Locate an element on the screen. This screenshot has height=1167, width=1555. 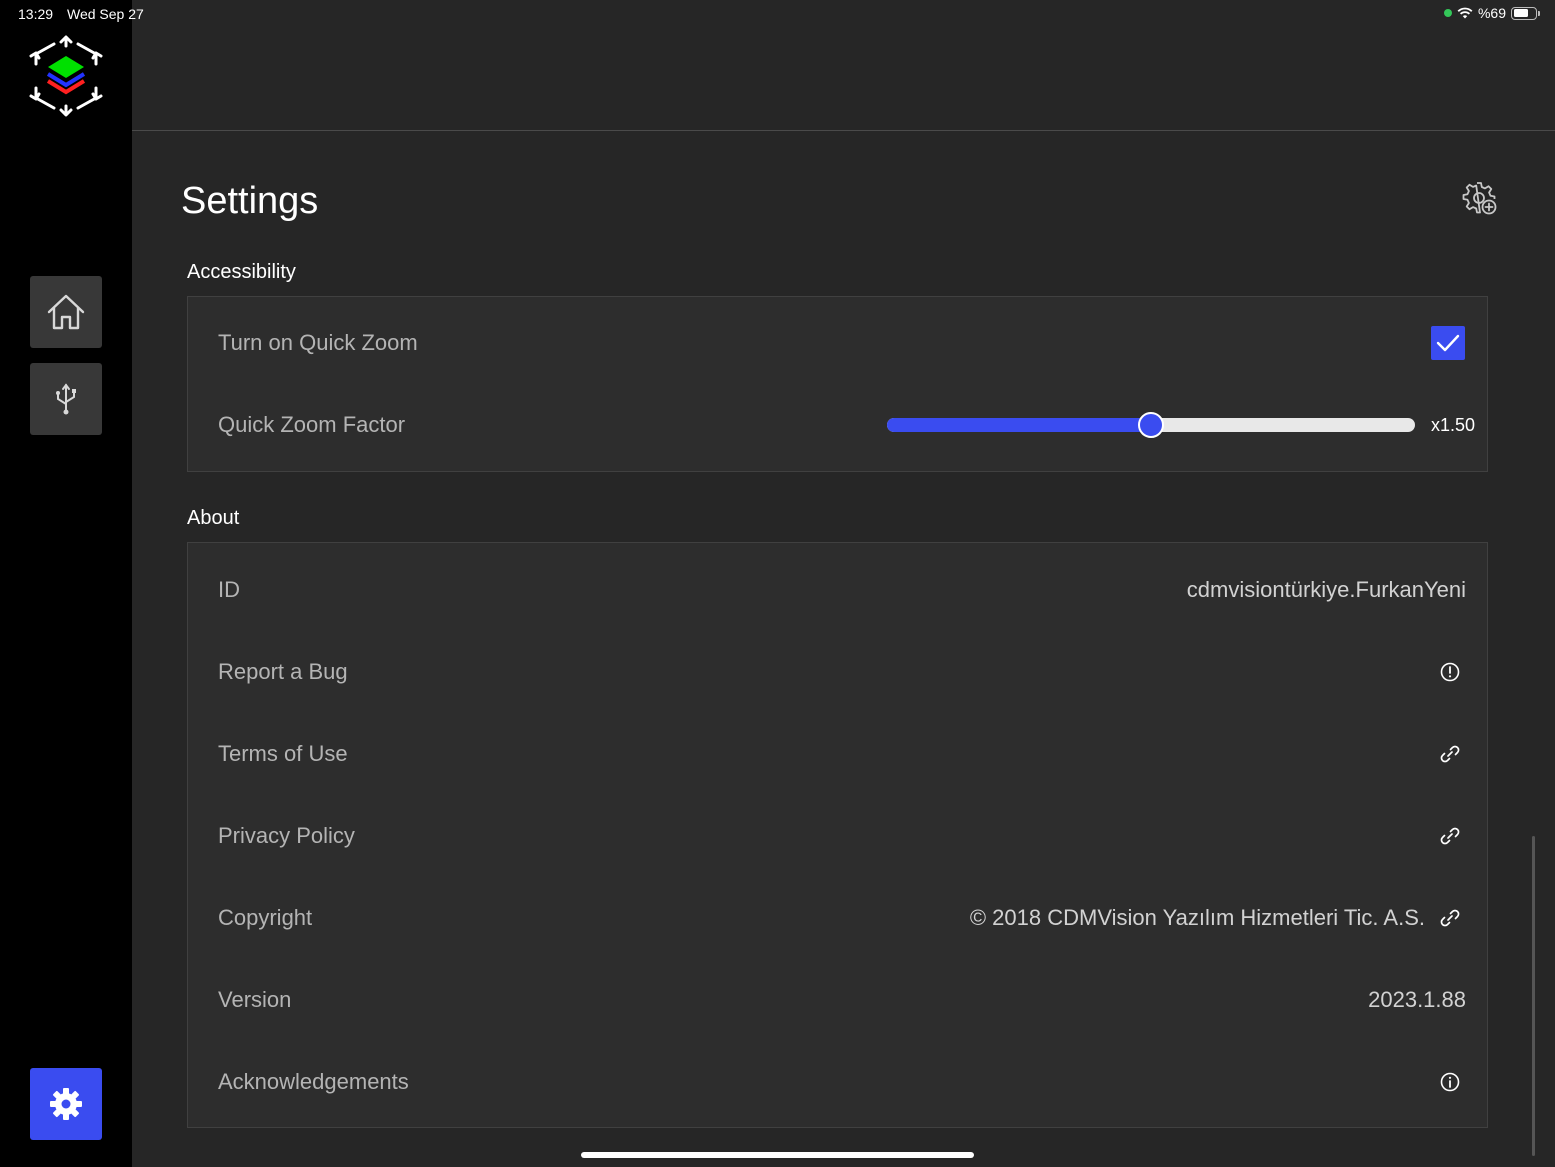
report-bug-label: Report a Bug is located at coordinates (283, 671).